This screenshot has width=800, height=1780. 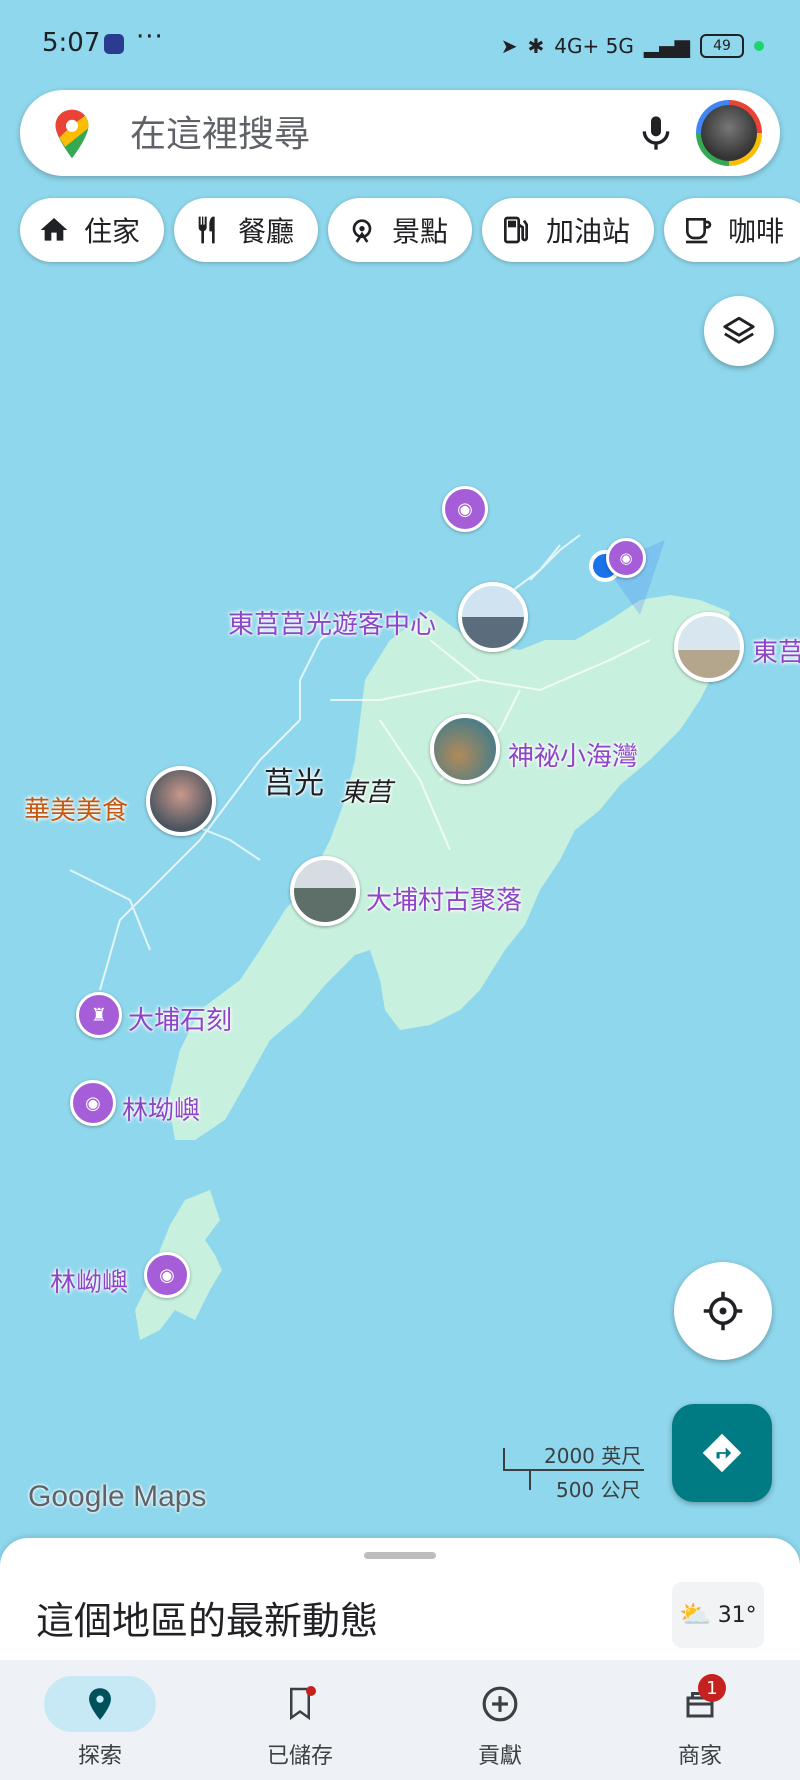 I want to click on more-notifications-icon: ···, so click(x=150, y=37).